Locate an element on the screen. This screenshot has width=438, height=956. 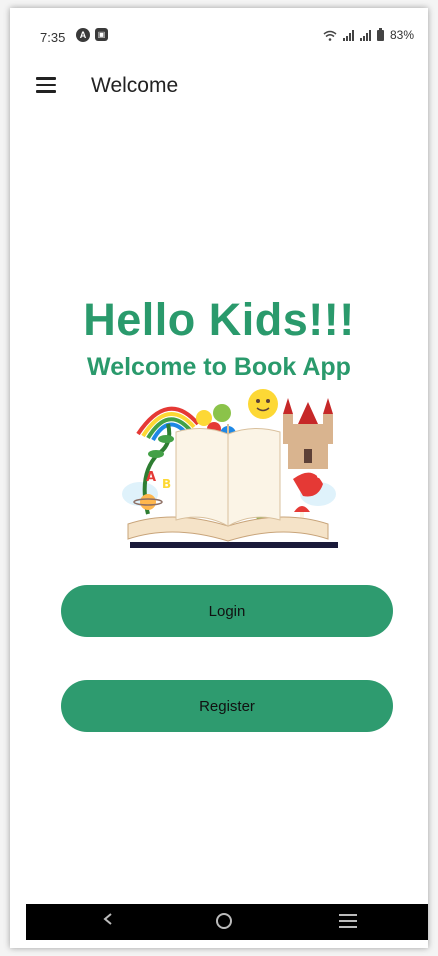
page-title: Welcome is located at coordinates (135, 85).